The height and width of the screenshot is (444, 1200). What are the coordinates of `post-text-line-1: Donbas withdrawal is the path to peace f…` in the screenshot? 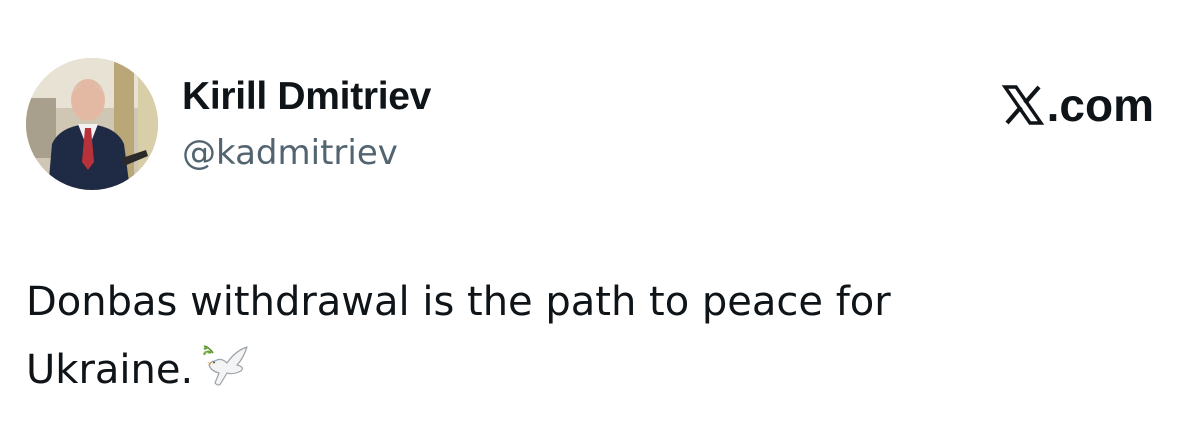 It's located at (458, 302).